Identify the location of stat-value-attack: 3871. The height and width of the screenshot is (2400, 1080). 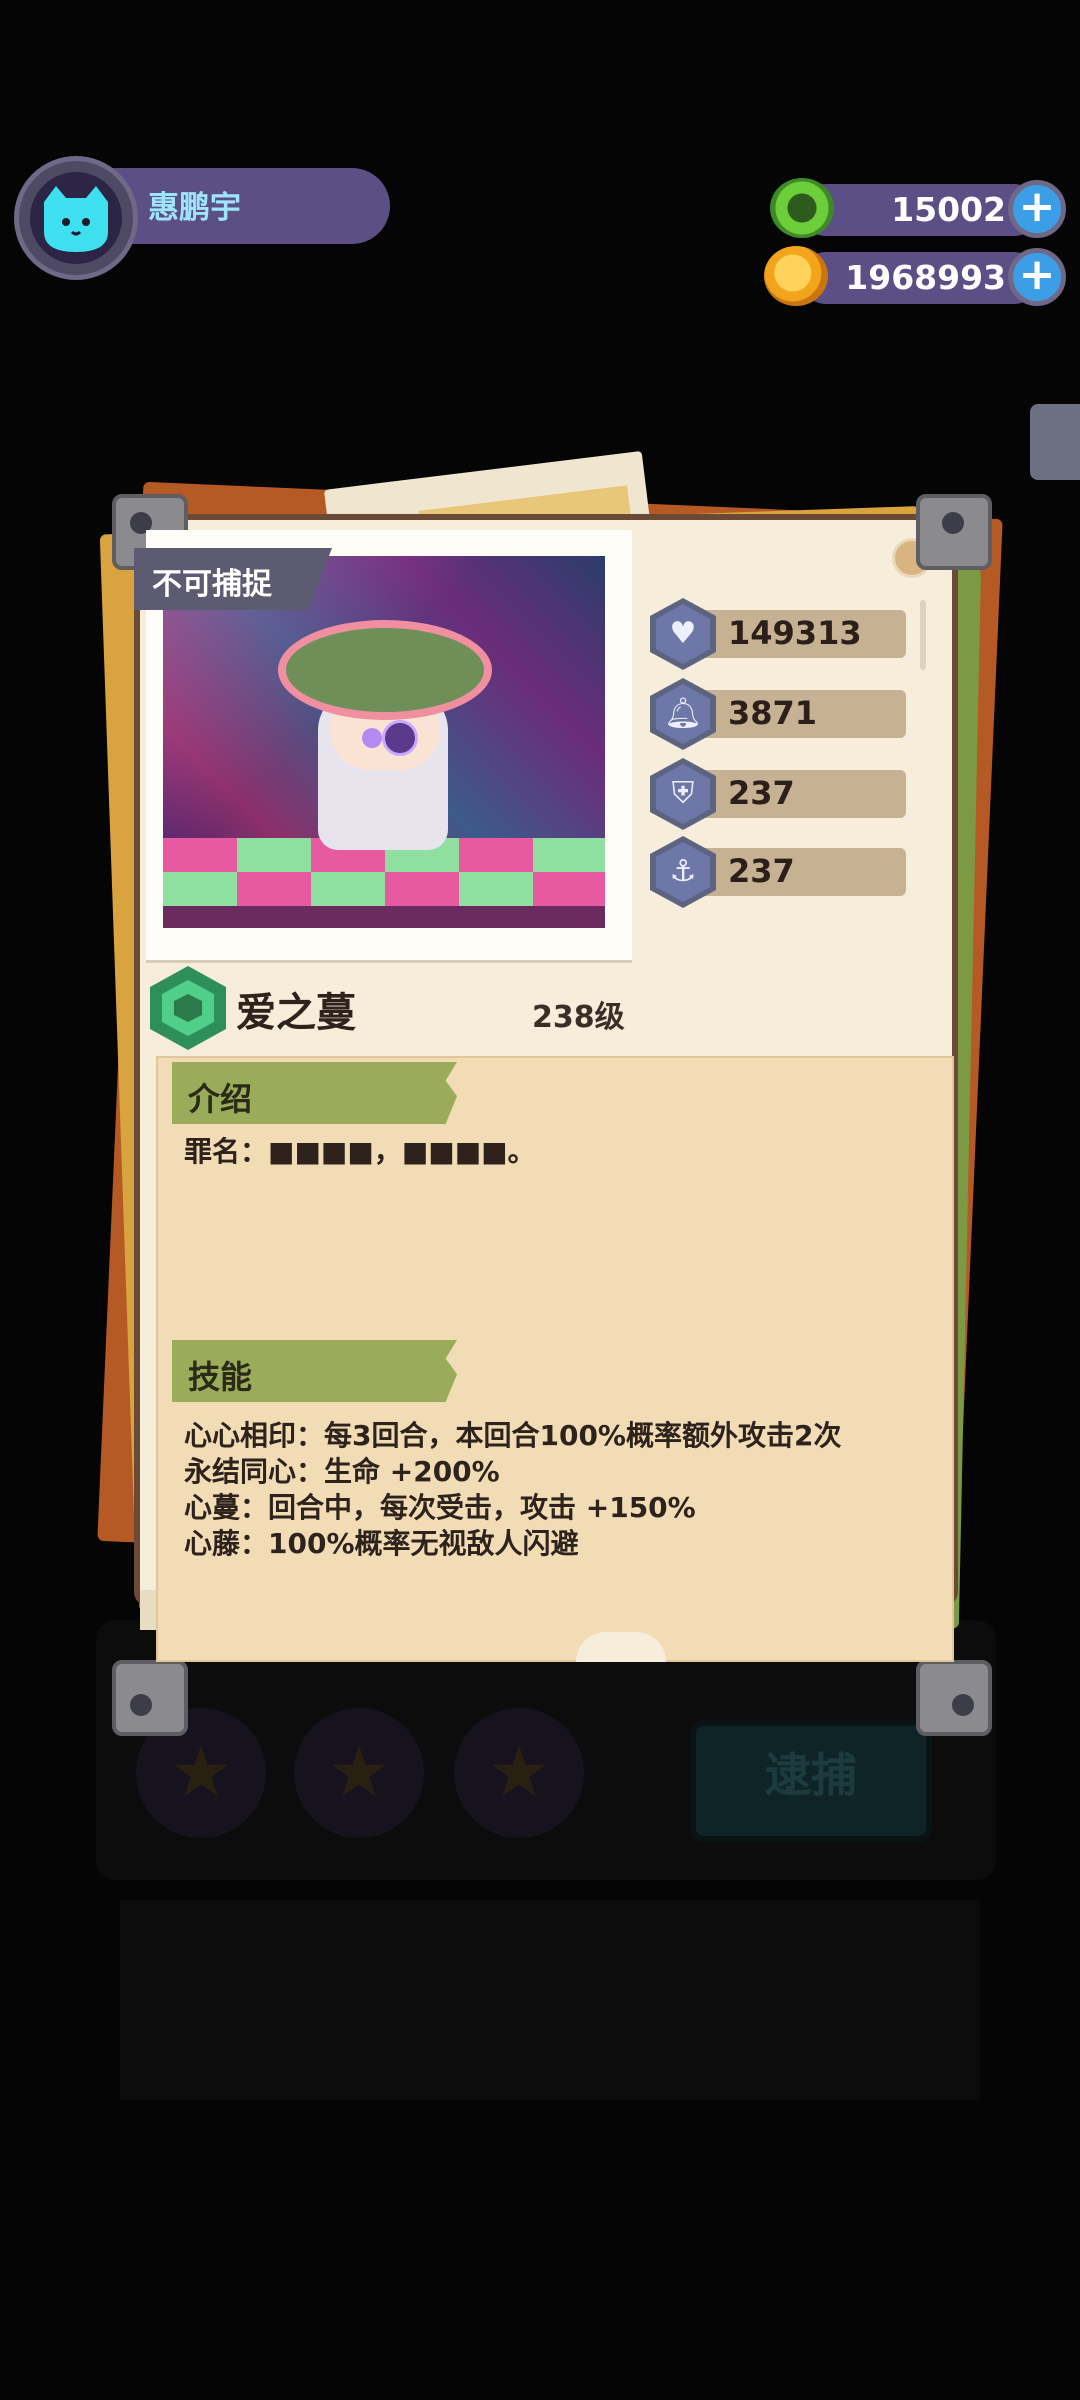
(773, 713).